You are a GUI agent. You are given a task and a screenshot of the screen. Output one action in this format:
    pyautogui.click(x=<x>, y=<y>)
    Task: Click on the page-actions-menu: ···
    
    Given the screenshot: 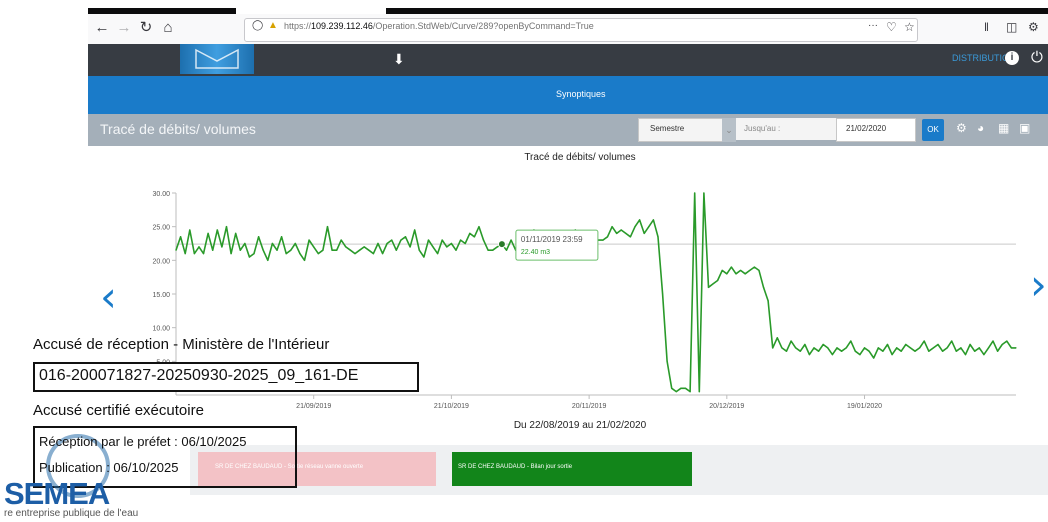 What is the action you would take?
    pyautogui.click(x=873, y=25)
    